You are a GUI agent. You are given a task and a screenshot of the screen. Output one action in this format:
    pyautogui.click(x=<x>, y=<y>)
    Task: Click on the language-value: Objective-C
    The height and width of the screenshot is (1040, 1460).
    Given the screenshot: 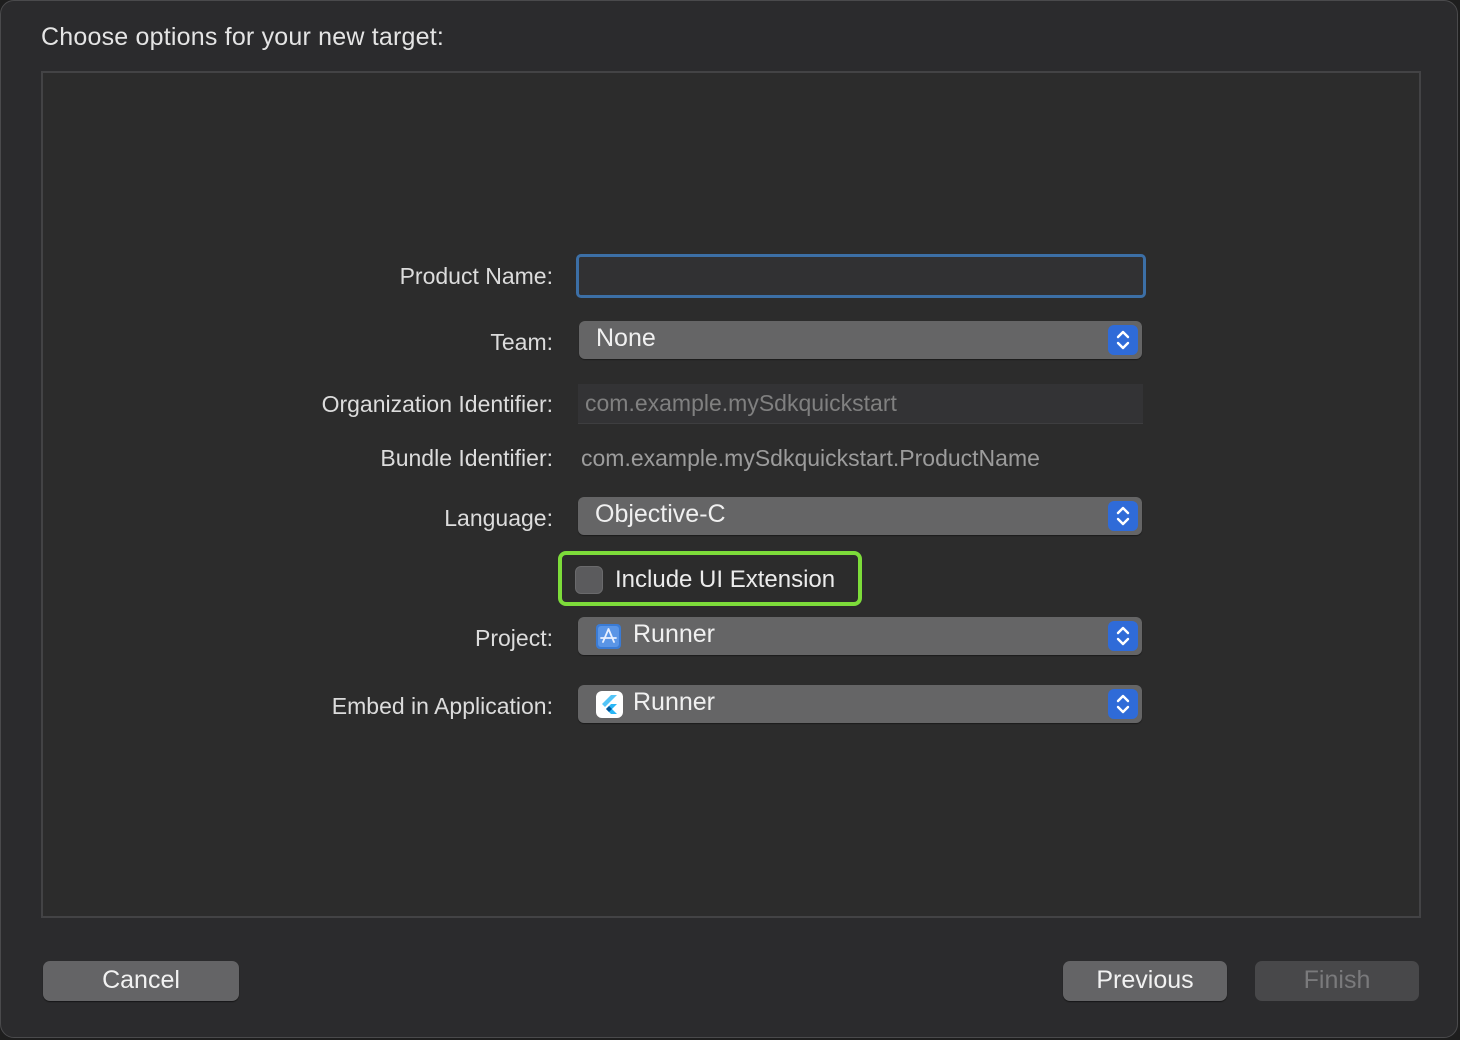 What is the action you would take?
    pyautogui.click(x=660, y=514)
    